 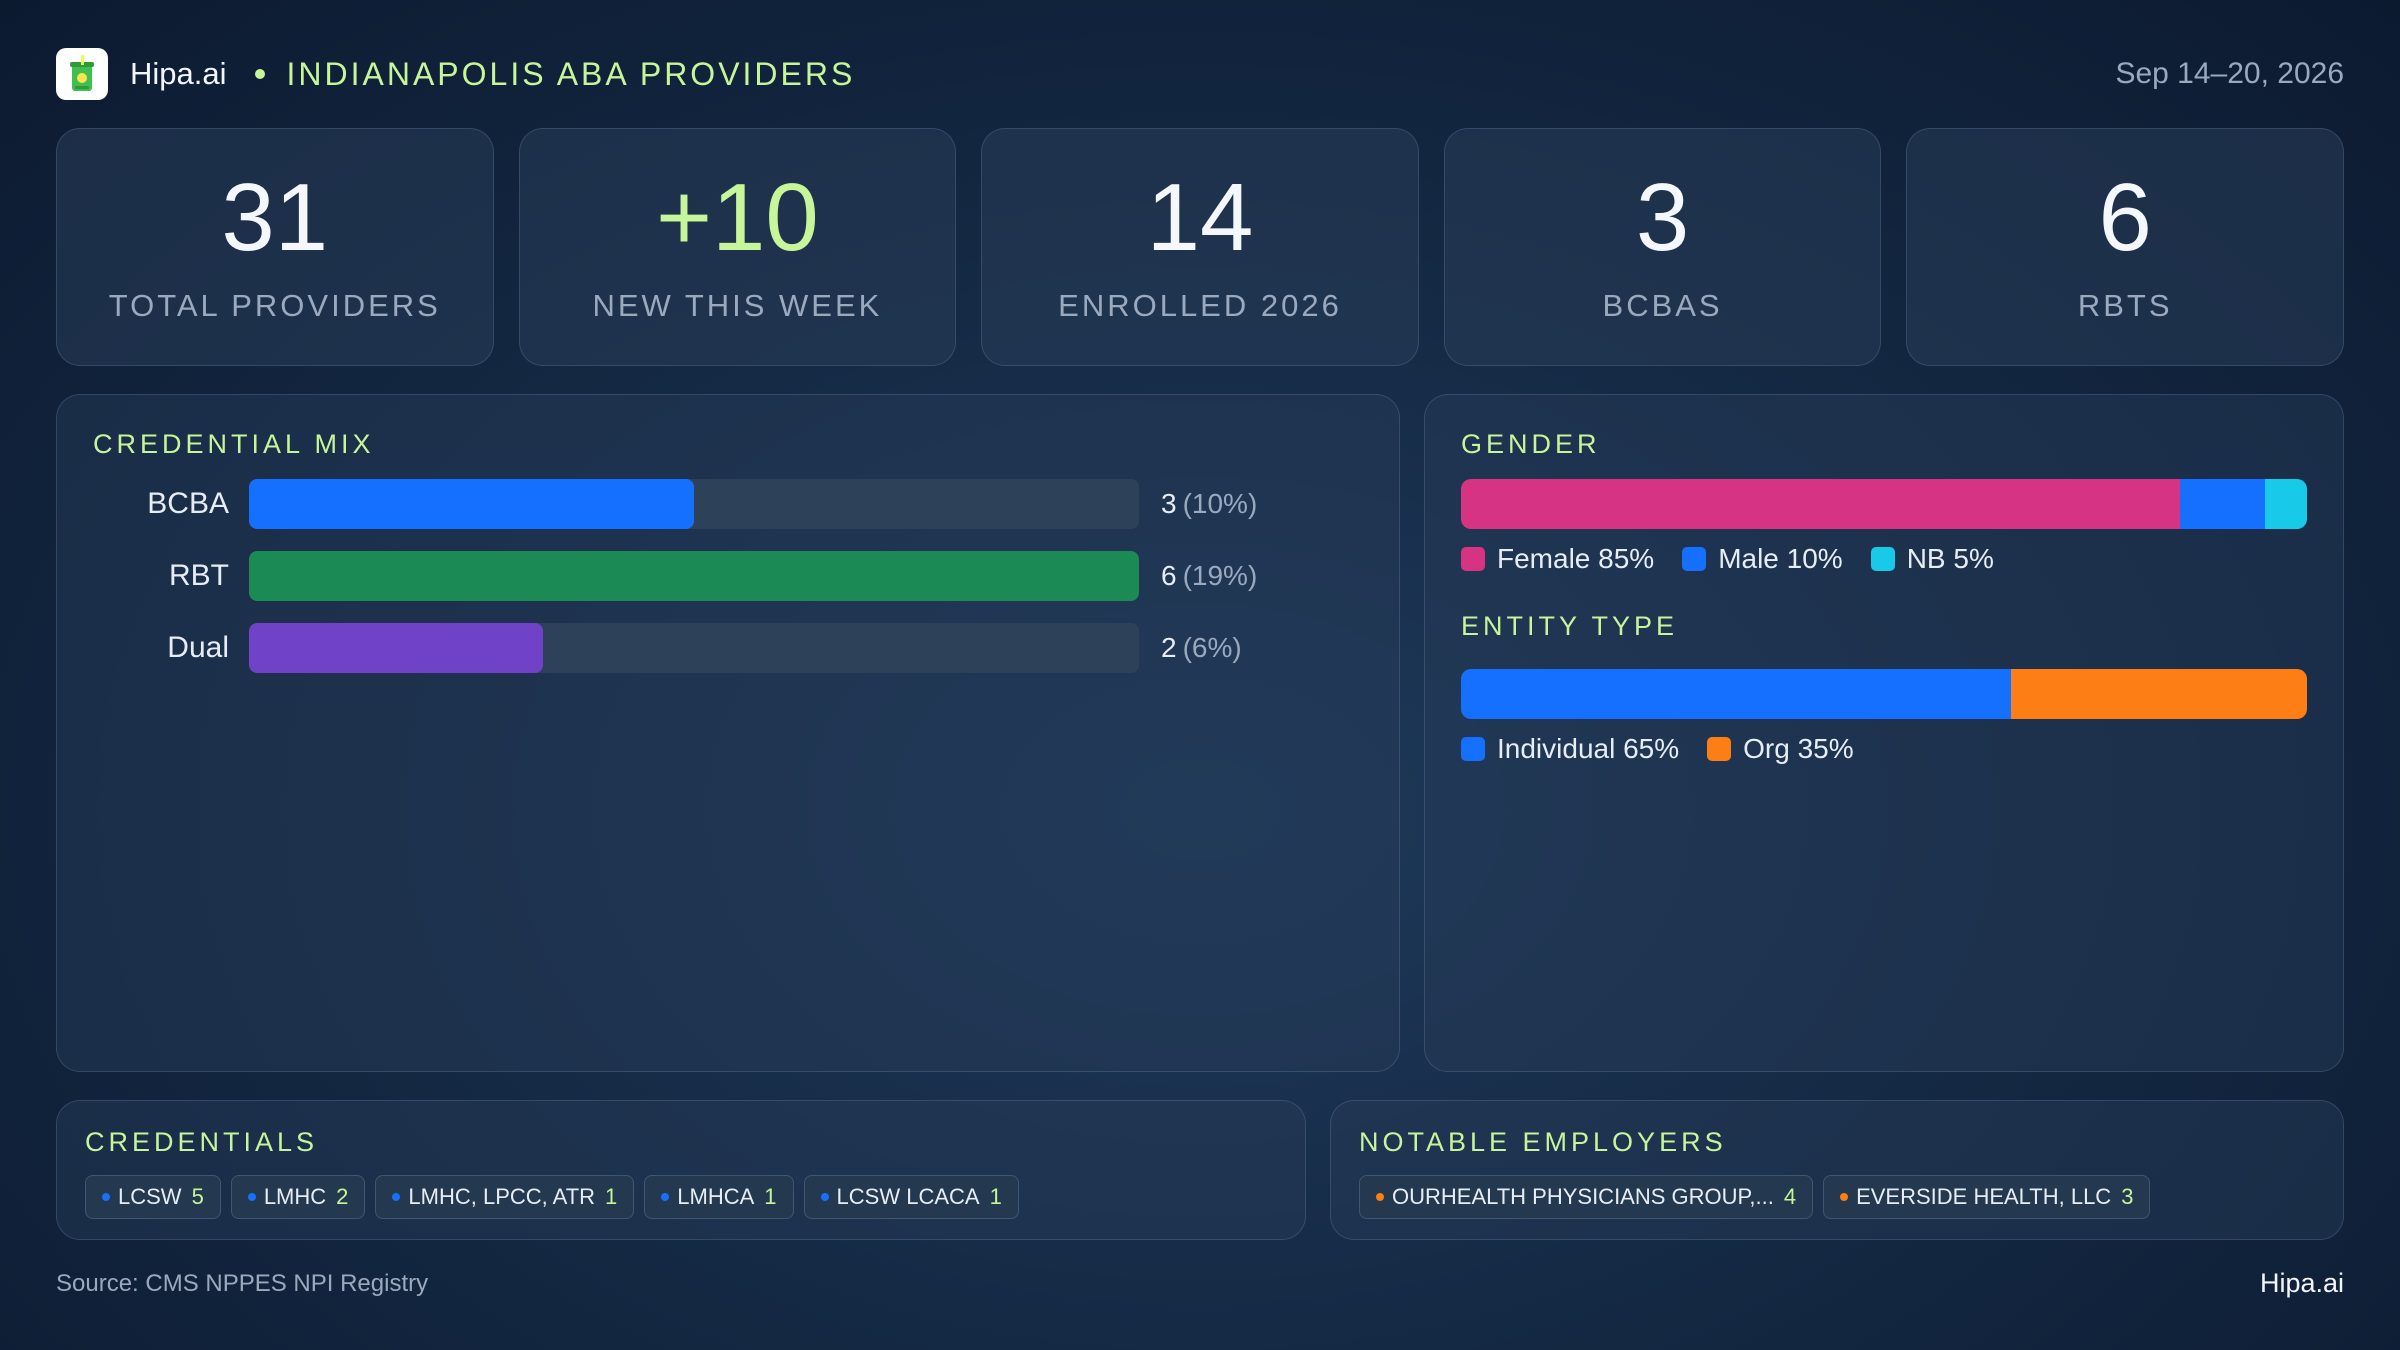 What do you see at coordinates (82, 74) in the screenshot?
I see `cup-icon` at bounding box center [82, 74].